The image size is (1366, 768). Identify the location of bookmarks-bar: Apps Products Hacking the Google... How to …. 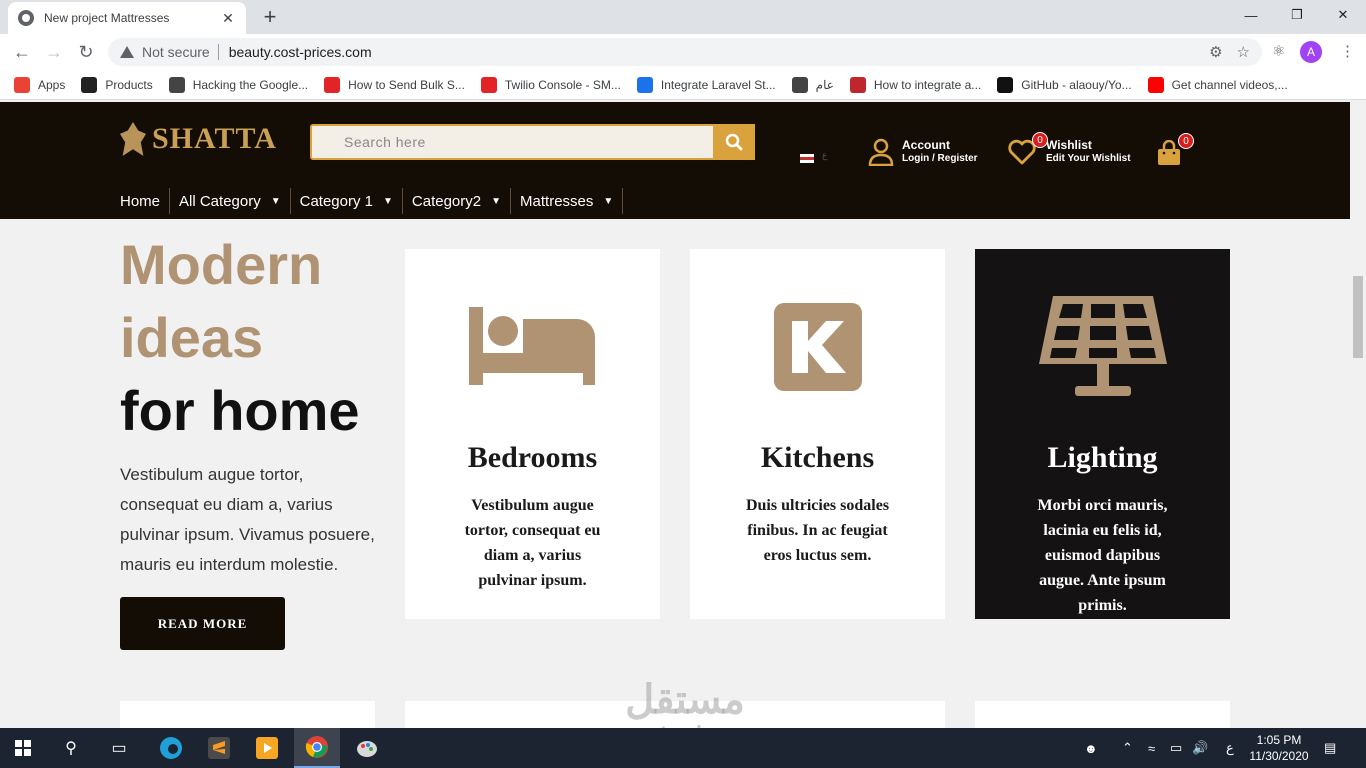
(683, 85).